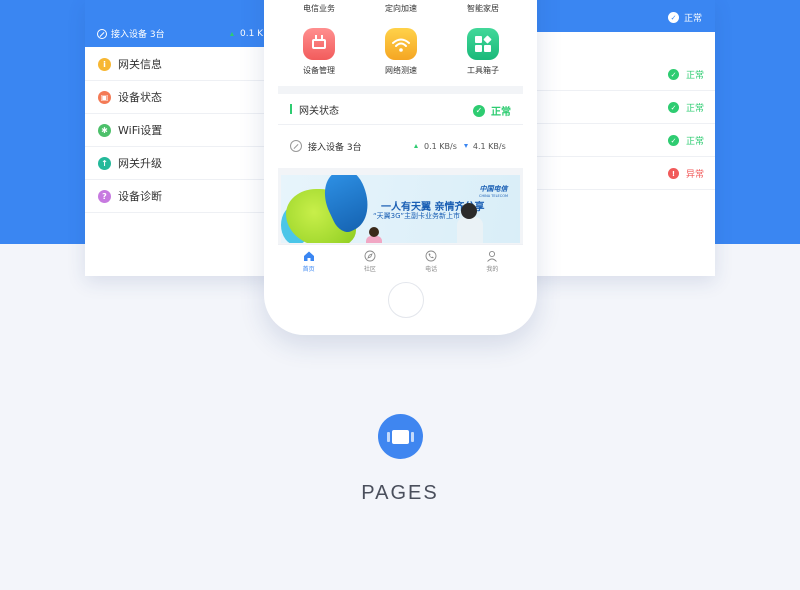  I want to click on menu-item-gateway-info: i 网关信息, so click(187, 64).